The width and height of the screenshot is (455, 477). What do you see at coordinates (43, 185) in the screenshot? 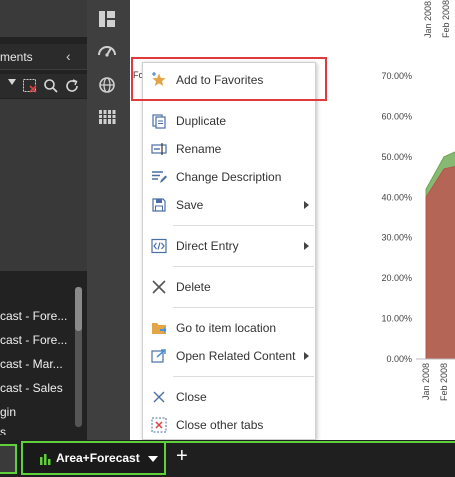
I see `left-panel-content` at bounding box center [43, 185].